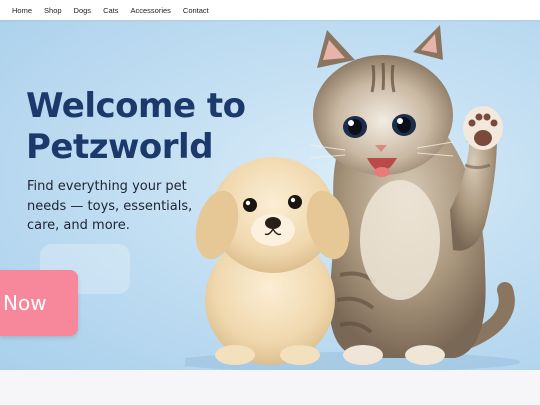 The height and width of the screenshot is (405, 540). What do you see at coordinates (110, 10) in the screenshot?
I see `nav-cats-link: Cats` at bounding box center [110, 10].